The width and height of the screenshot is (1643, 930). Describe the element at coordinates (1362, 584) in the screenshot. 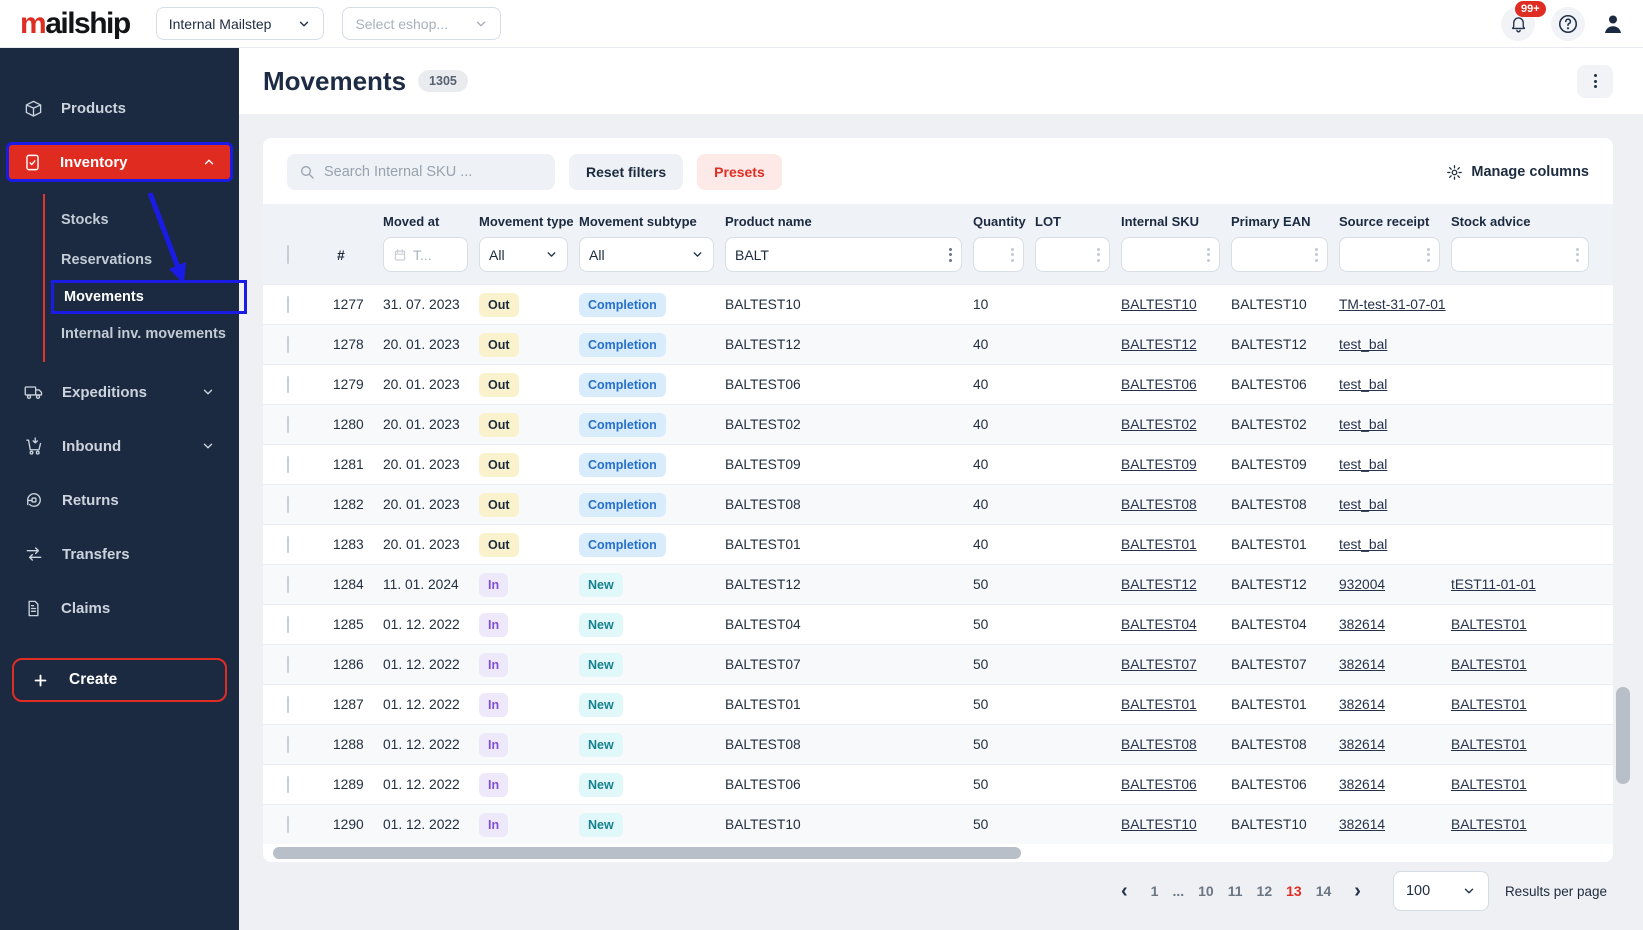

I see `source-receipt-link: 932004` at that location.